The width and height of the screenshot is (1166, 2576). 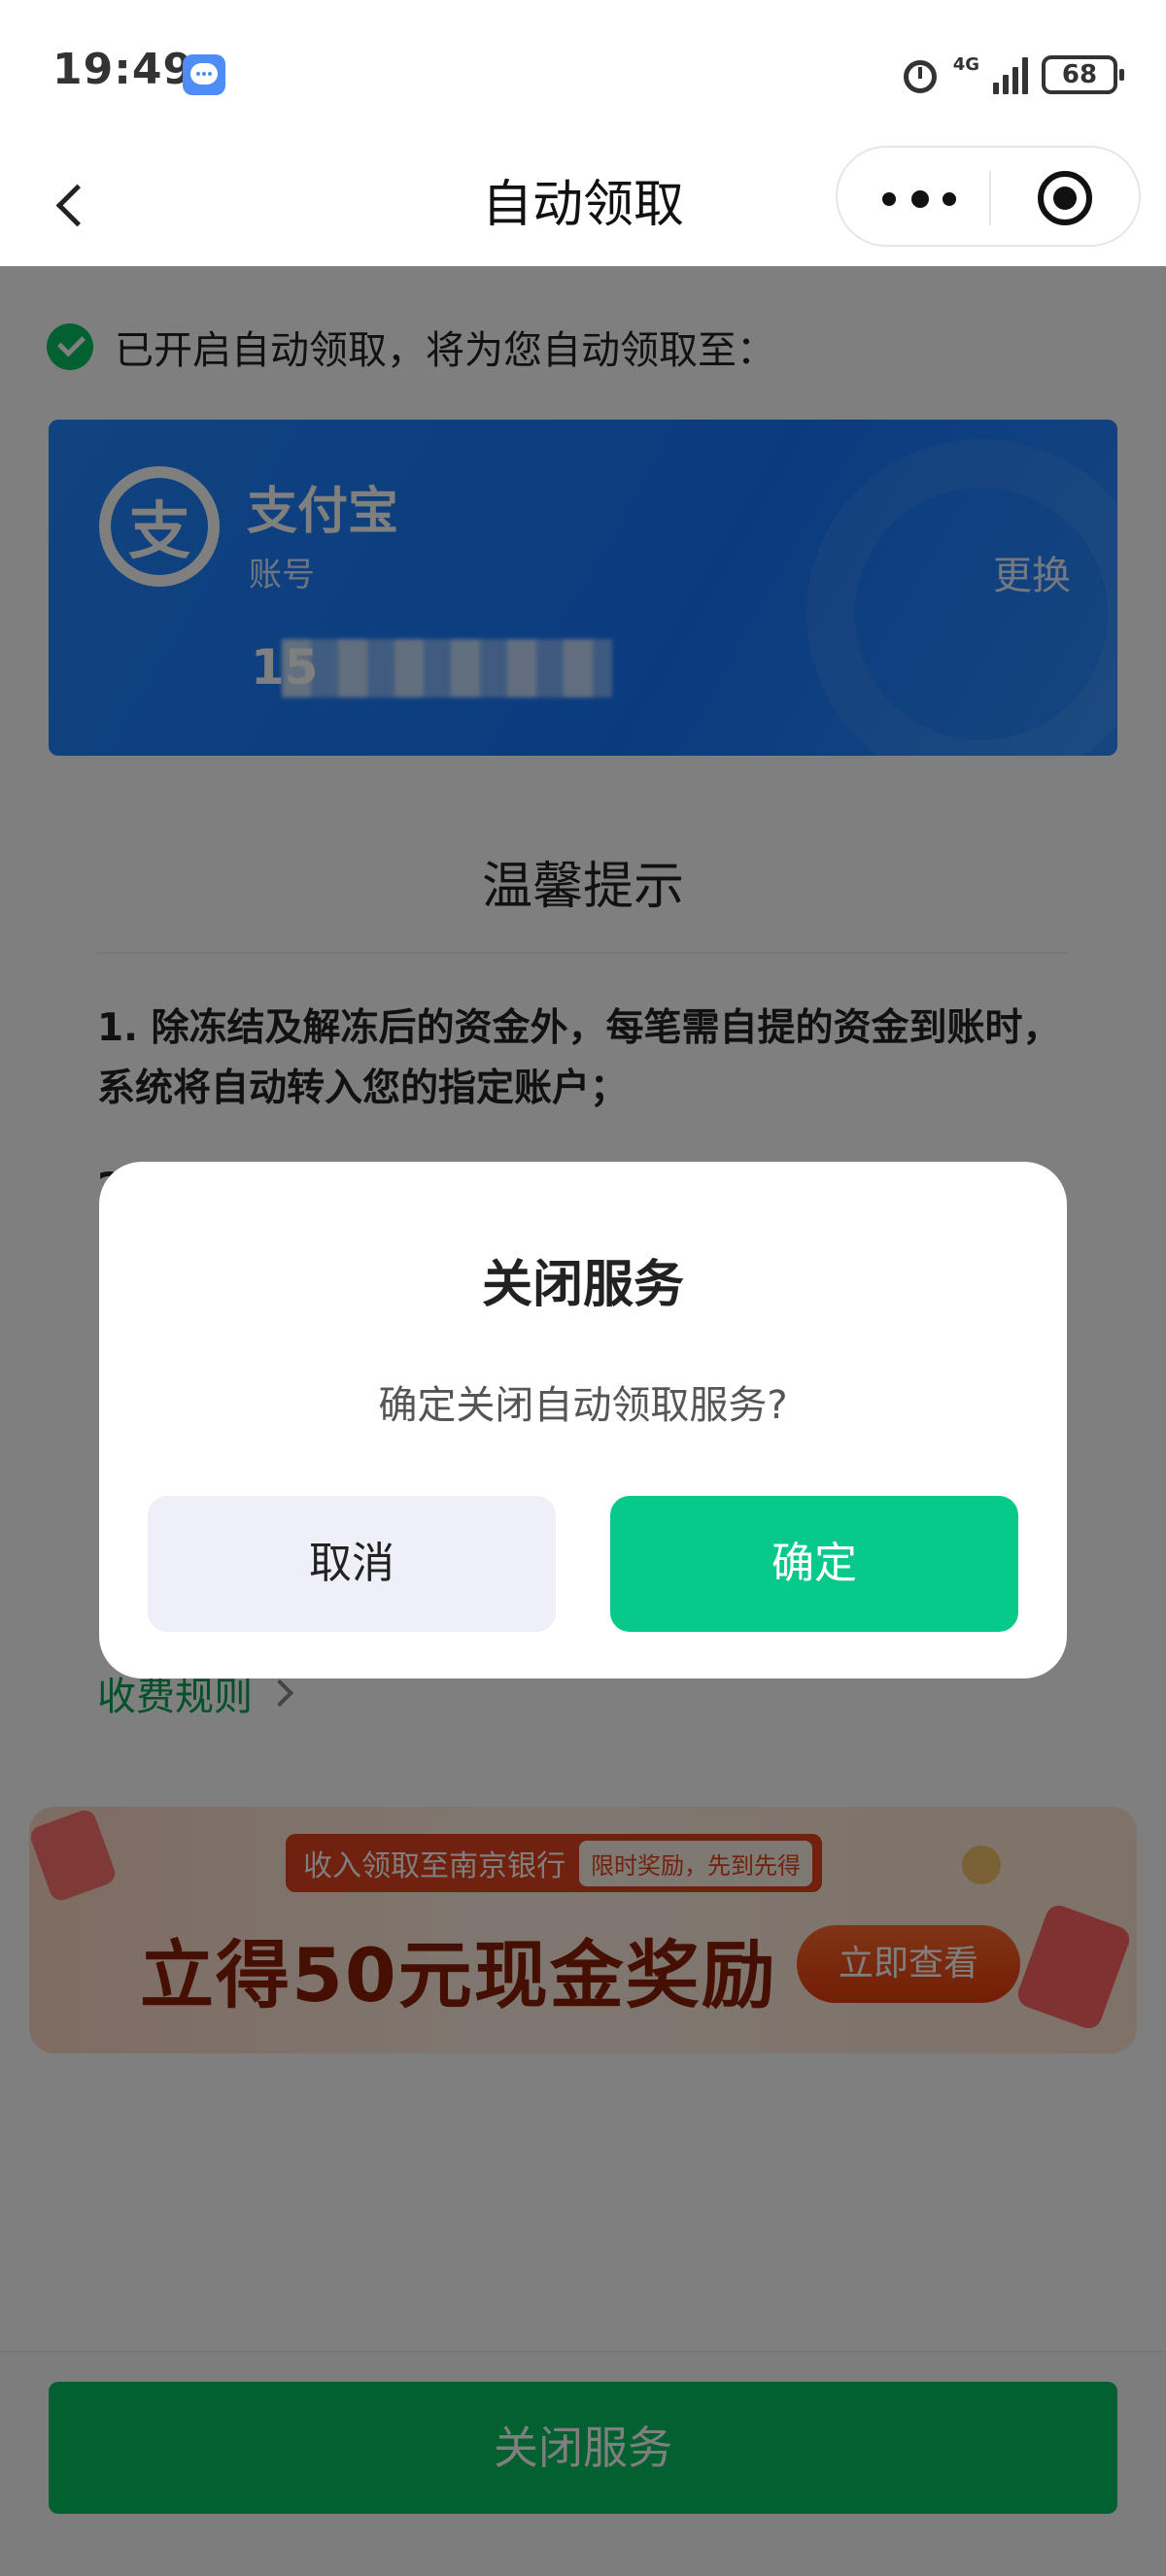 I want to click on dialog-title: 关闭服务, so click(x=582, y=1285).